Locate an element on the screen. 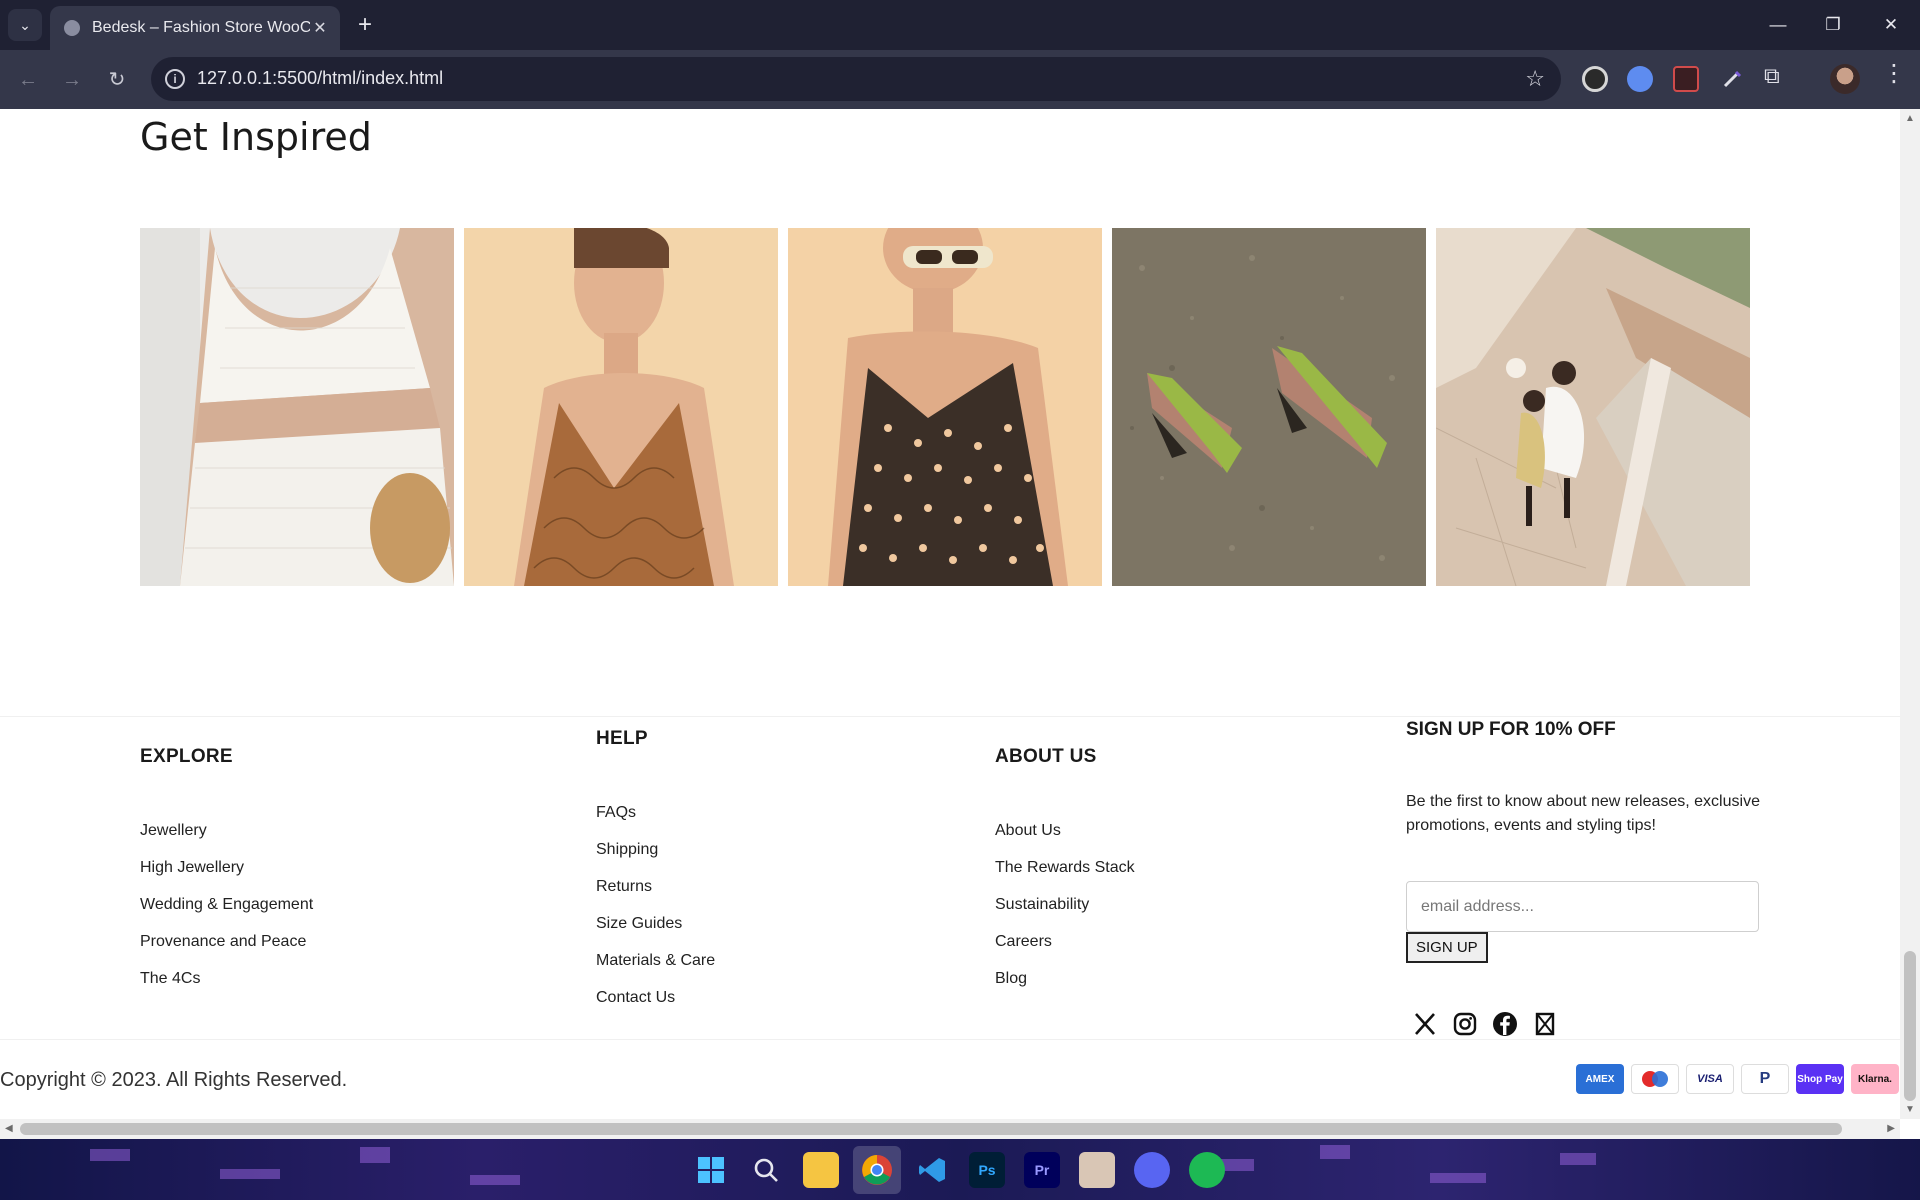 The width and height of the screenshot is (1920, 1200). footer-link-about-us: About Us is located at coordinates (1028, 831).